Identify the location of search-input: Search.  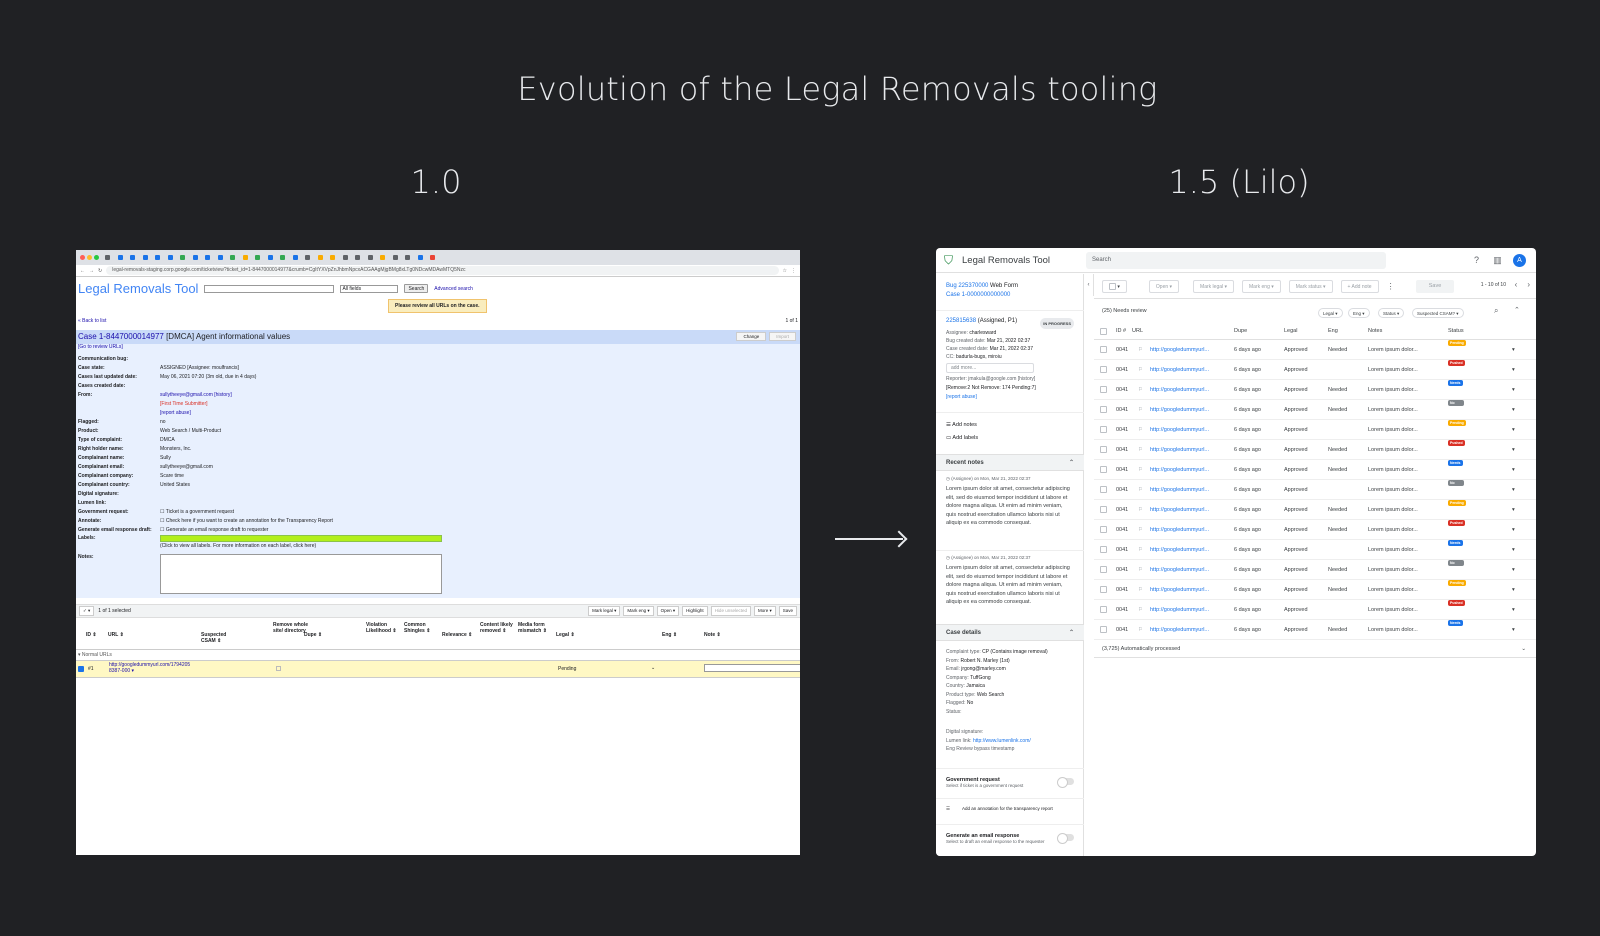
(1236, 260).